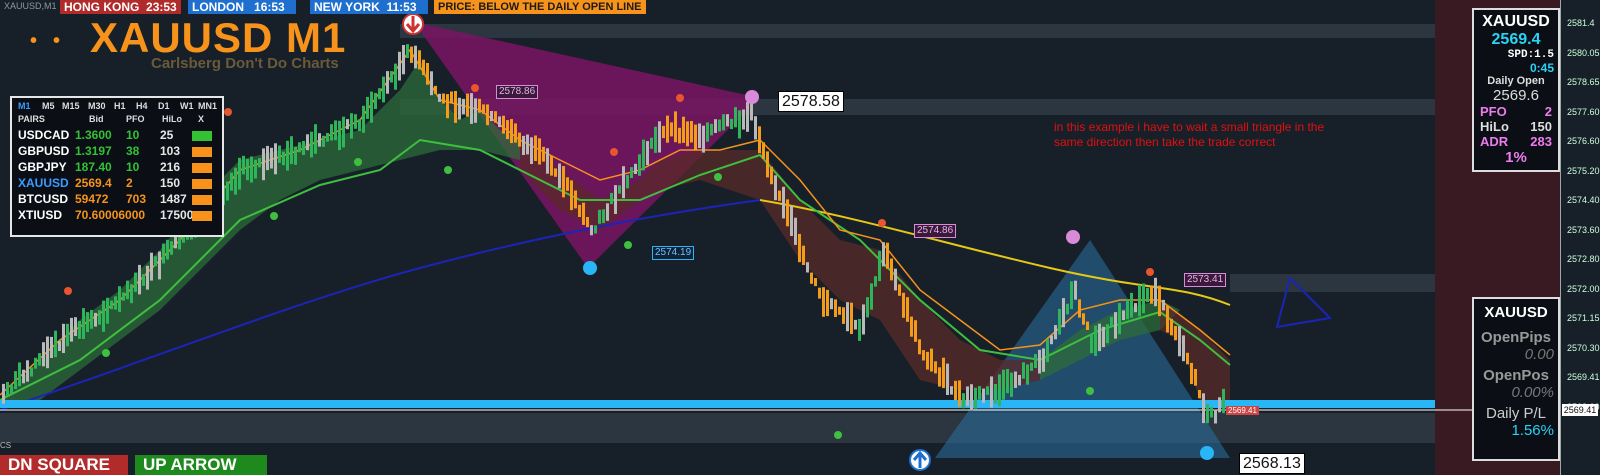  Describe the element at coordinates (71, 106) in the screenshot. I see `timeframe-m15: M15` at that location.